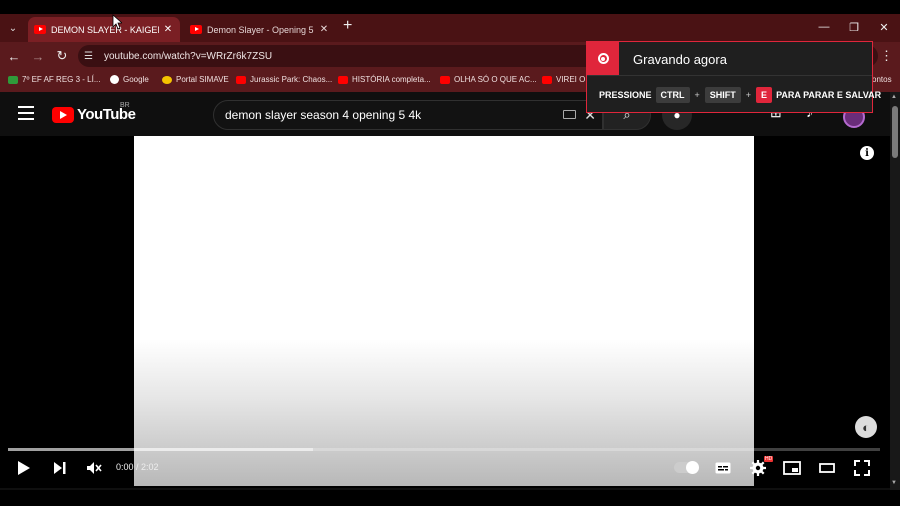 This screenshot has width=900, height=506. What do you see at coordinates (26, 113) in the screenshot?
I see `hamburger-menu-icon` at bounding box center [26, 113].